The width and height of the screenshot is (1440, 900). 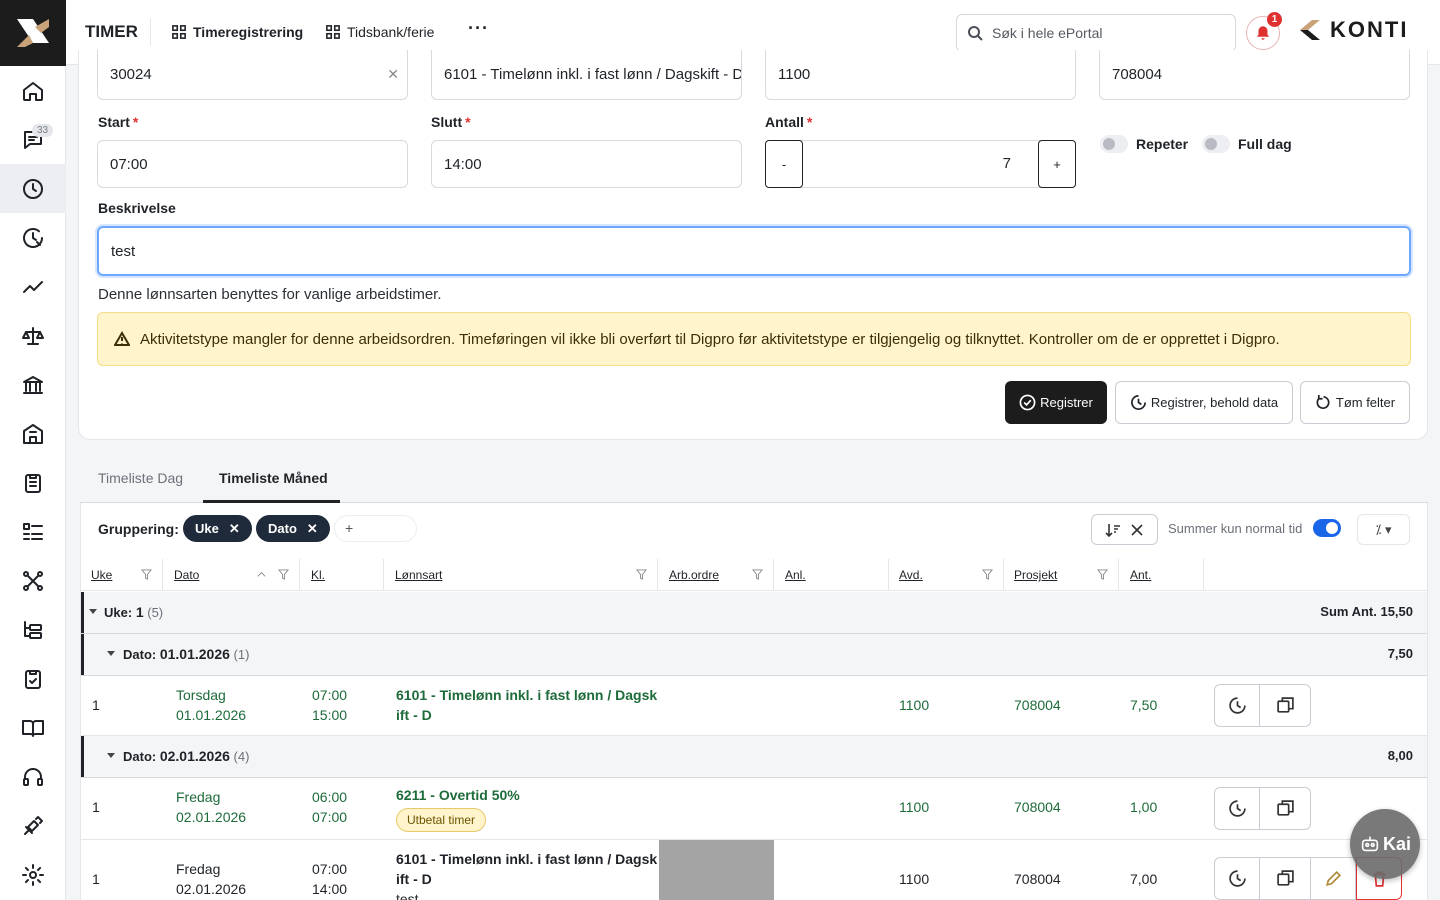 I want to click on sidebar-item-trends, so click(x=33, y=286).